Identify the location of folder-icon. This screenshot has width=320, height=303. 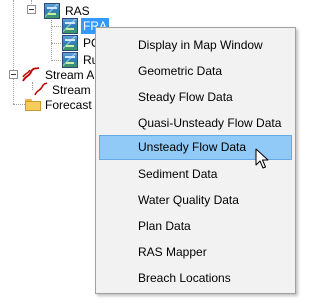
(33, 105).